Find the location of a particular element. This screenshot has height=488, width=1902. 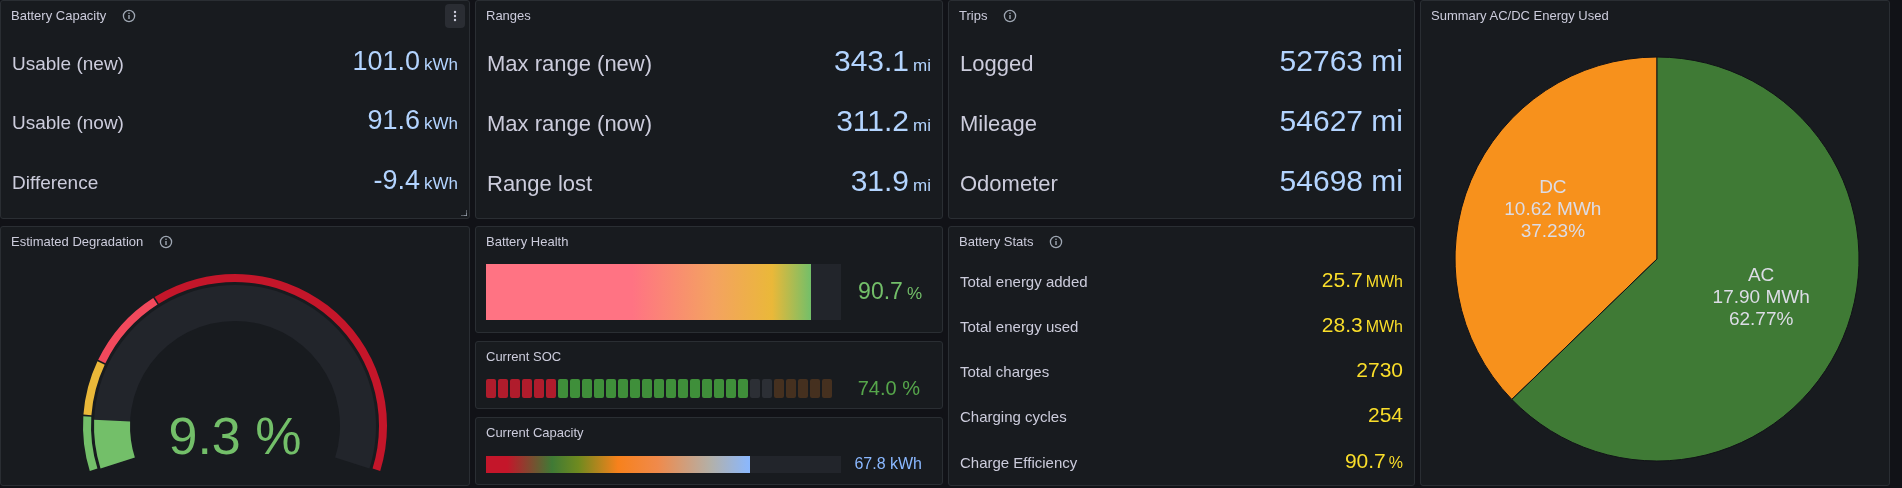

panel-title: Current SOC is located at coordinates (524, 357).